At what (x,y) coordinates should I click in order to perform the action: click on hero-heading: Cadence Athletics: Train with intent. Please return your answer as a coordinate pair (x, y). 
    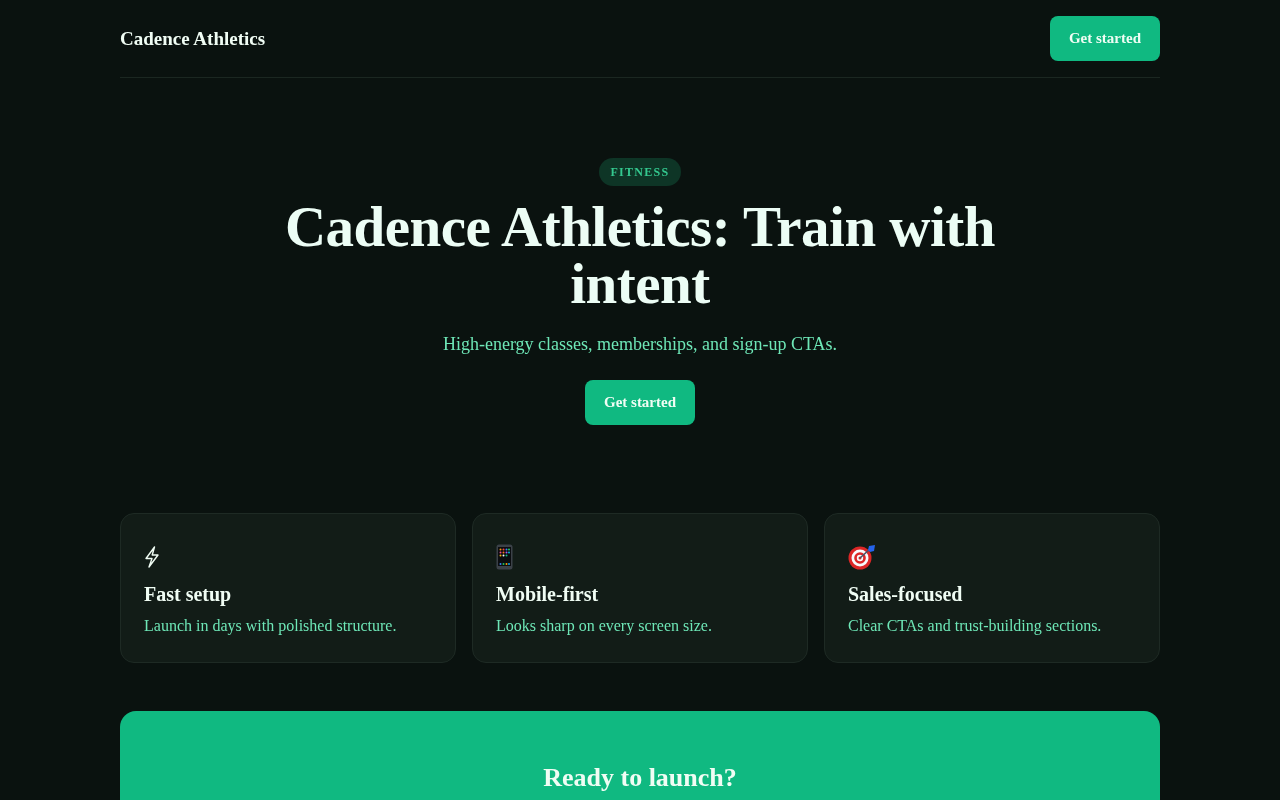
    Looking at the image, I should click on (640, 255).